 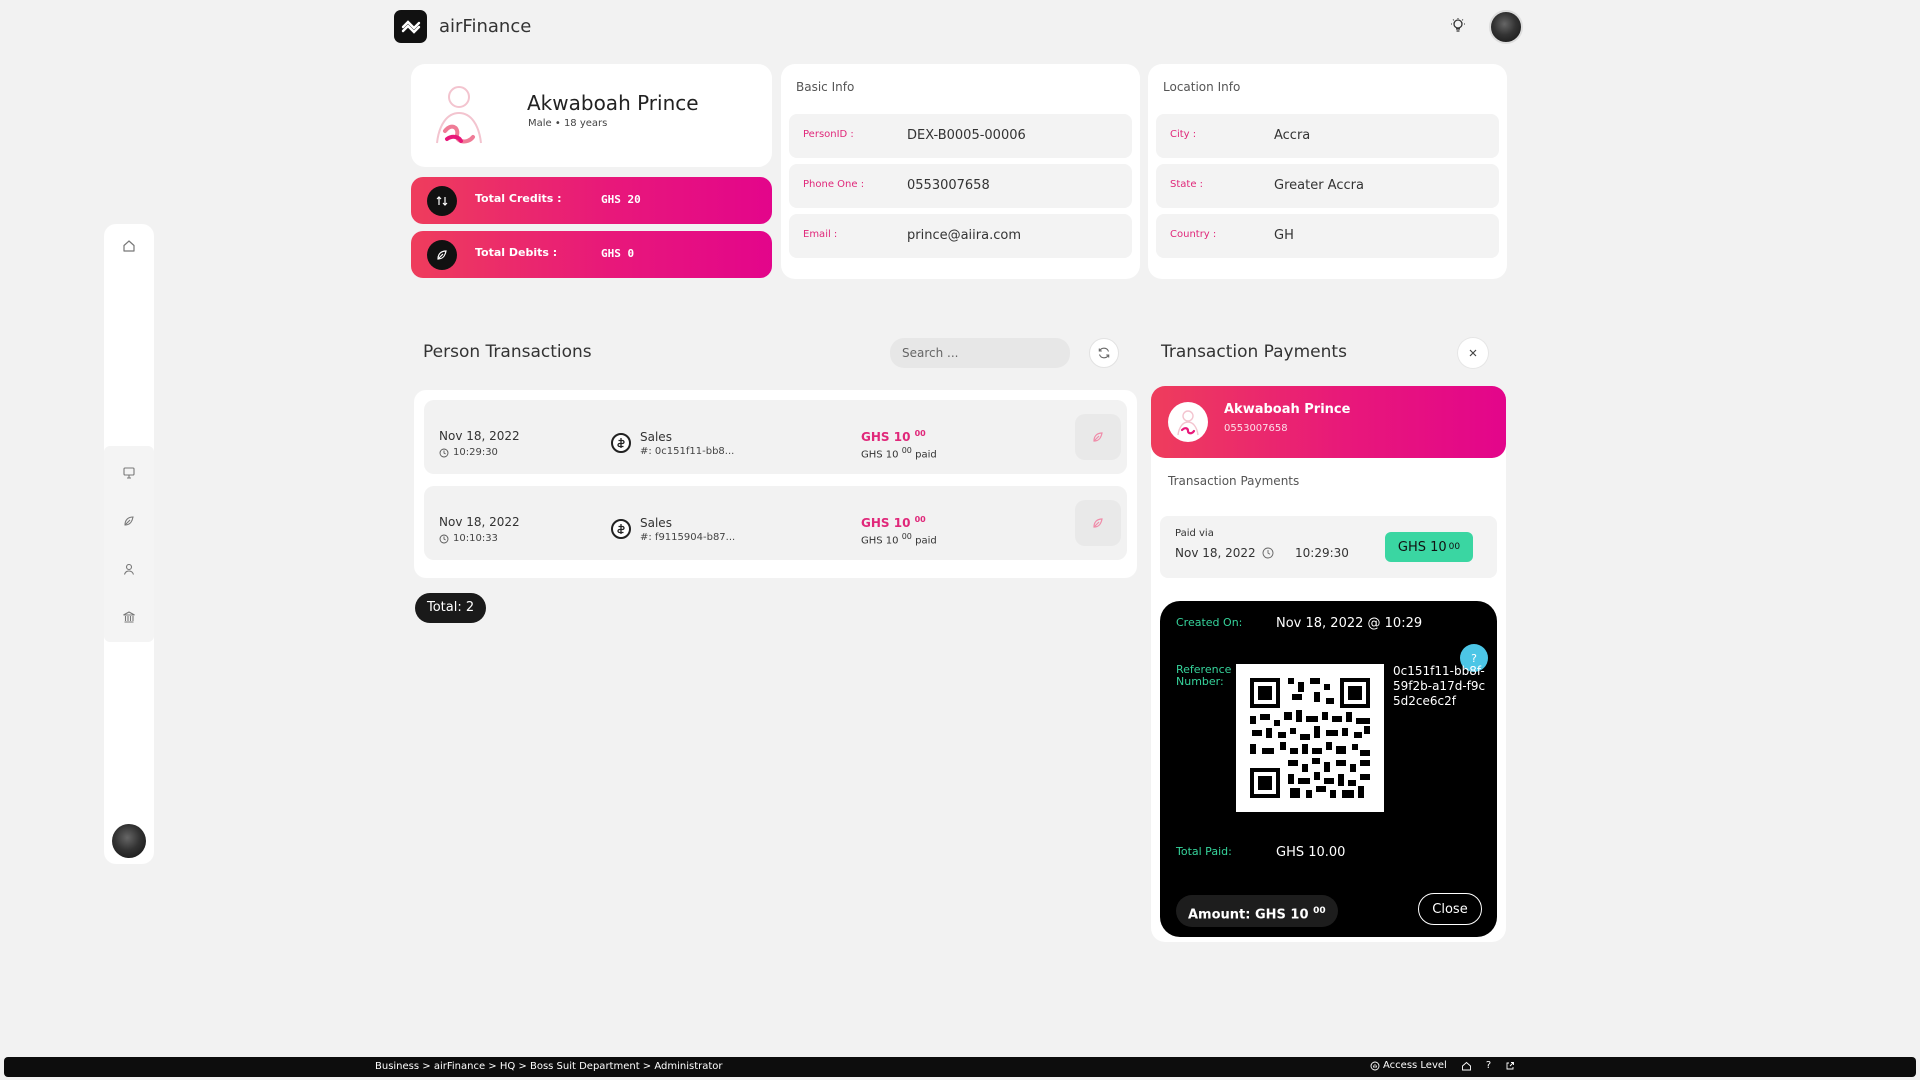 I want to click on info-row-phone: Phone One : 0553007658, so click(x=960, y=186).